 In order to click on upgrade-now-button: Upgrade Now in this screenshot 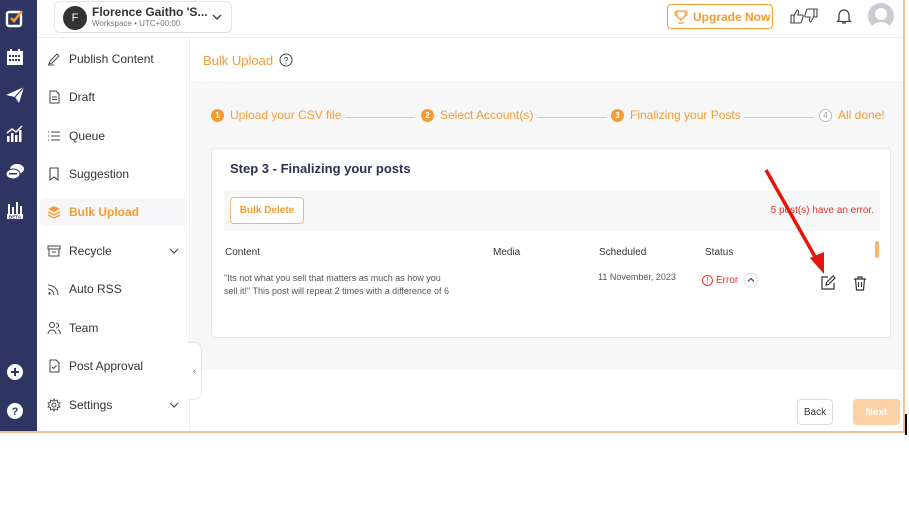, I will do `click(720, 16)`.